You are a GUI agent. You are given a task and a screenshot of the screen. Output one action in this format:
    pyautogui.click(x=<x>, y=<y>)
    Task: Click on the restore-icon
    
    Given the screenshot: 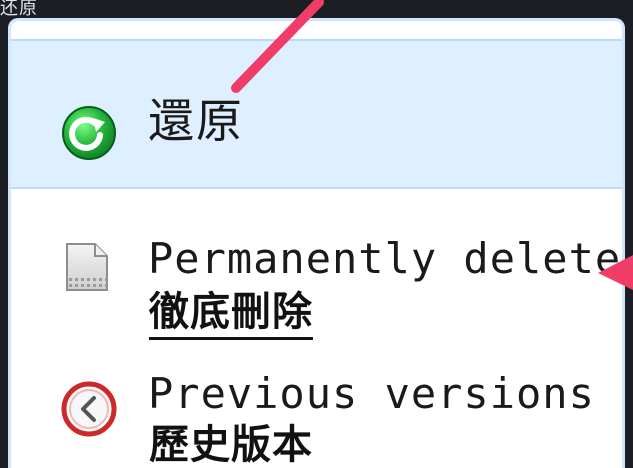 What is the action you would take?
    pyautogui.click(x=89, y=133)
    